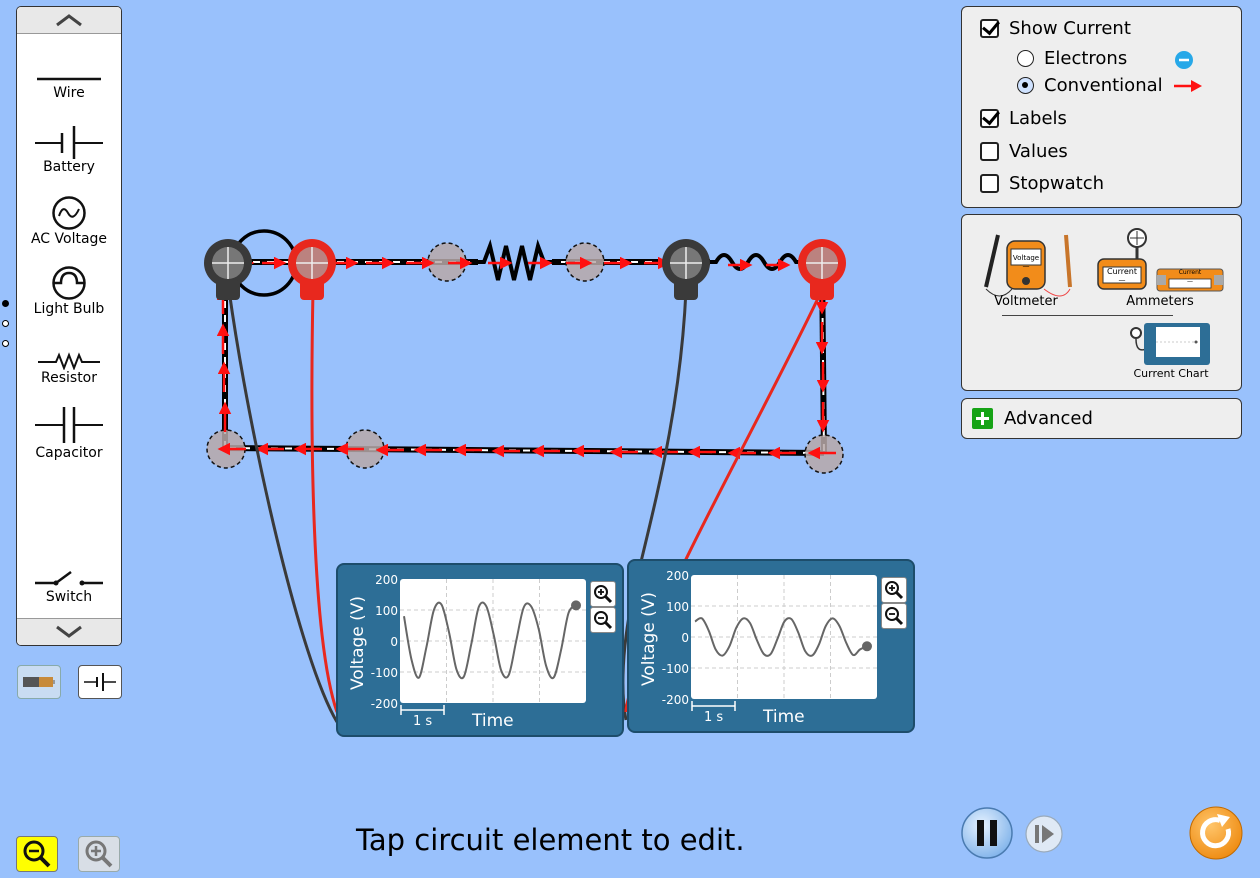 The image size is (1260, 878). I want to click on zoom-in-button, so click(99, 854).